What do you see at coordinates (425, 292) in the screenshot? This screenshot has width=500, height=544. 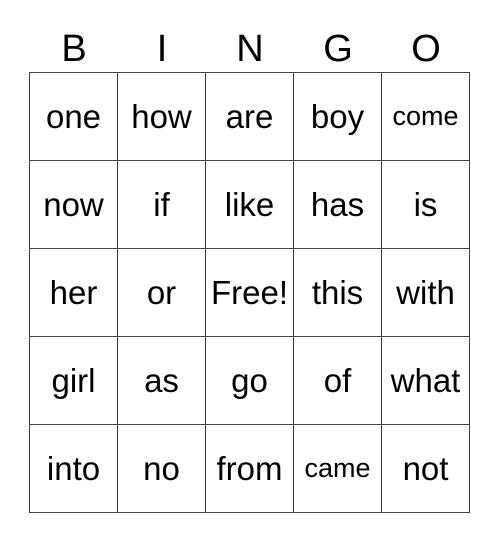 I see `bingo-cell: with` at bounding box center [425, 292].